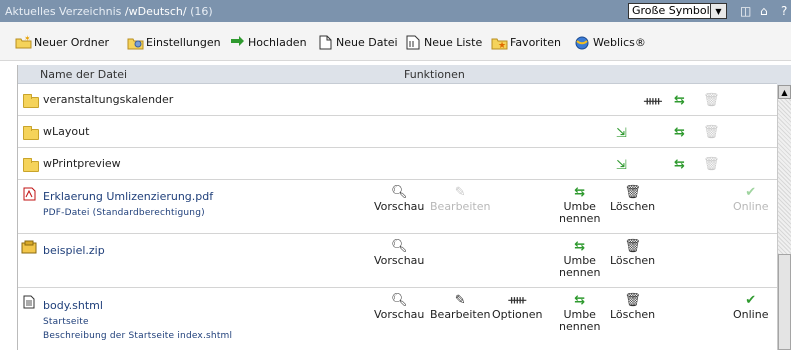 The height and width of the screenshot is (350, 791). What do you see at coordinates (29, 194) in the screenshot?
I see `pdf-file-icon` at bounding box center [29, 194].